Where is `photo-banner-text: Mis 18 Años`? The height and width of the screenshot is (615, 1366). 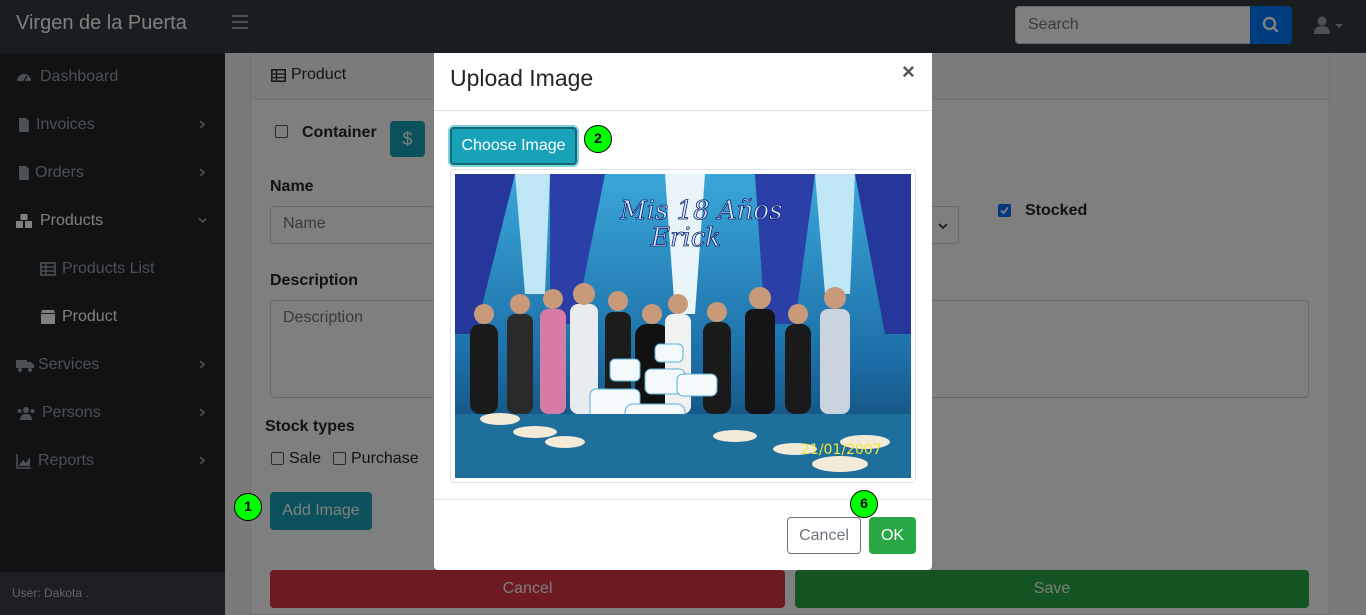
photo-banner-text: Mis 18 Años is located at coordinates (700, 211).